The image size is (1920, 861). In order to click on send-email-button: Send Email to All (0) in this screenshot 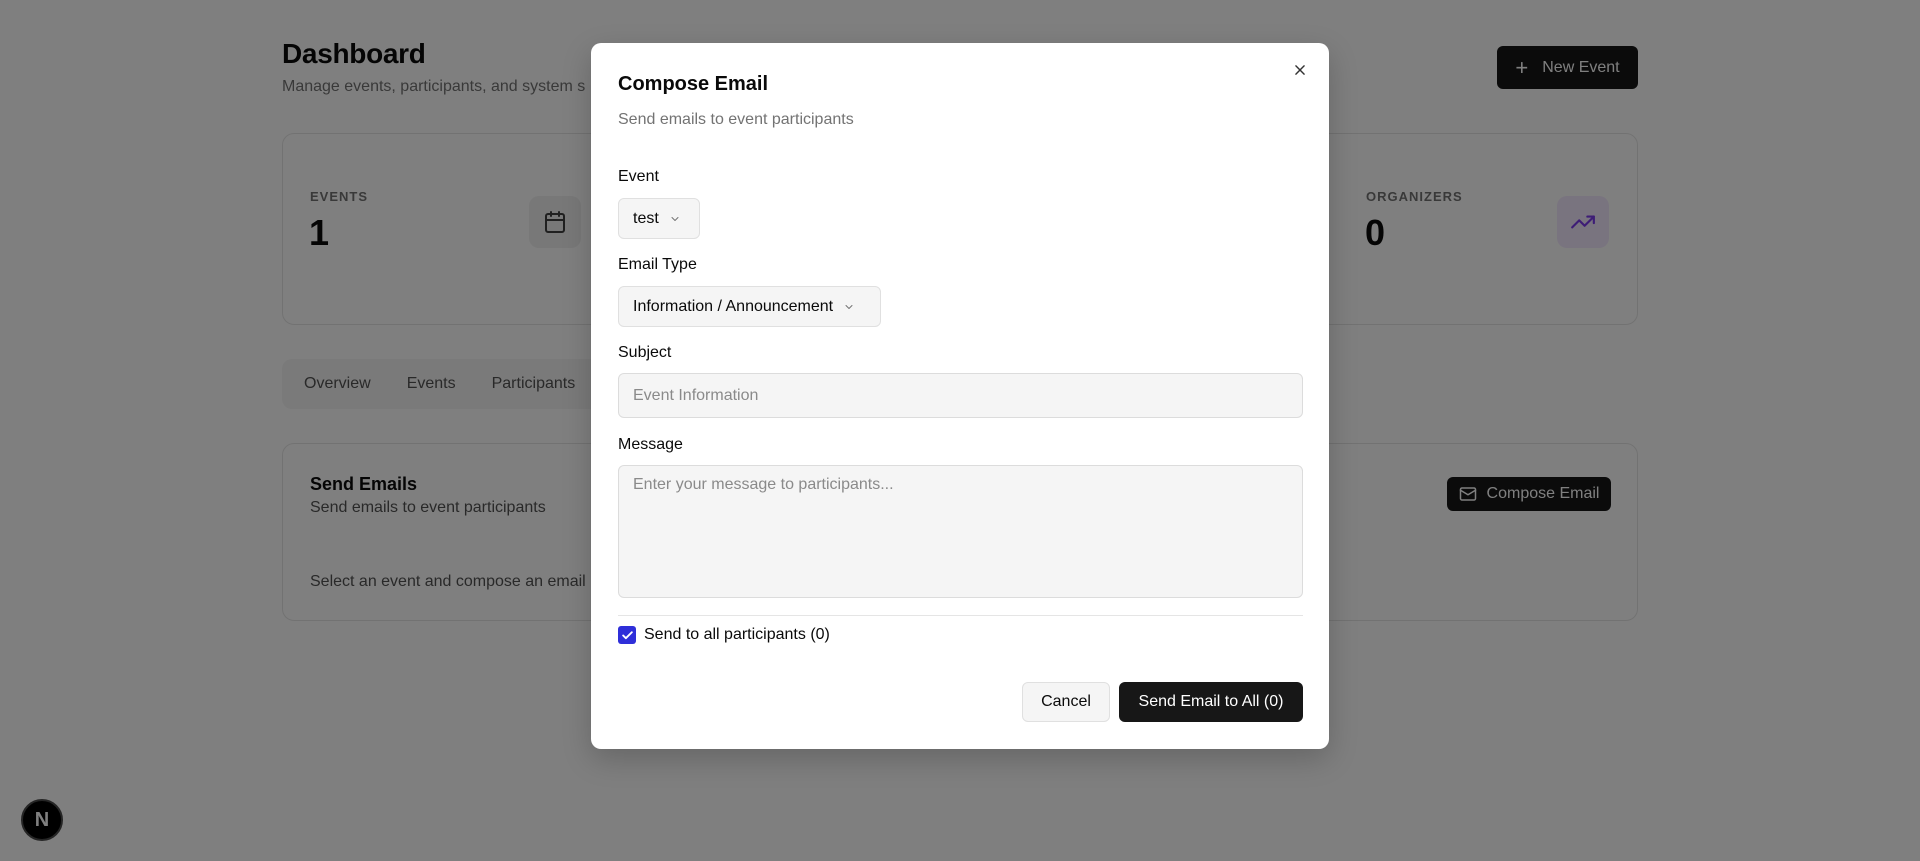, I will do `click(1211, 702)`.